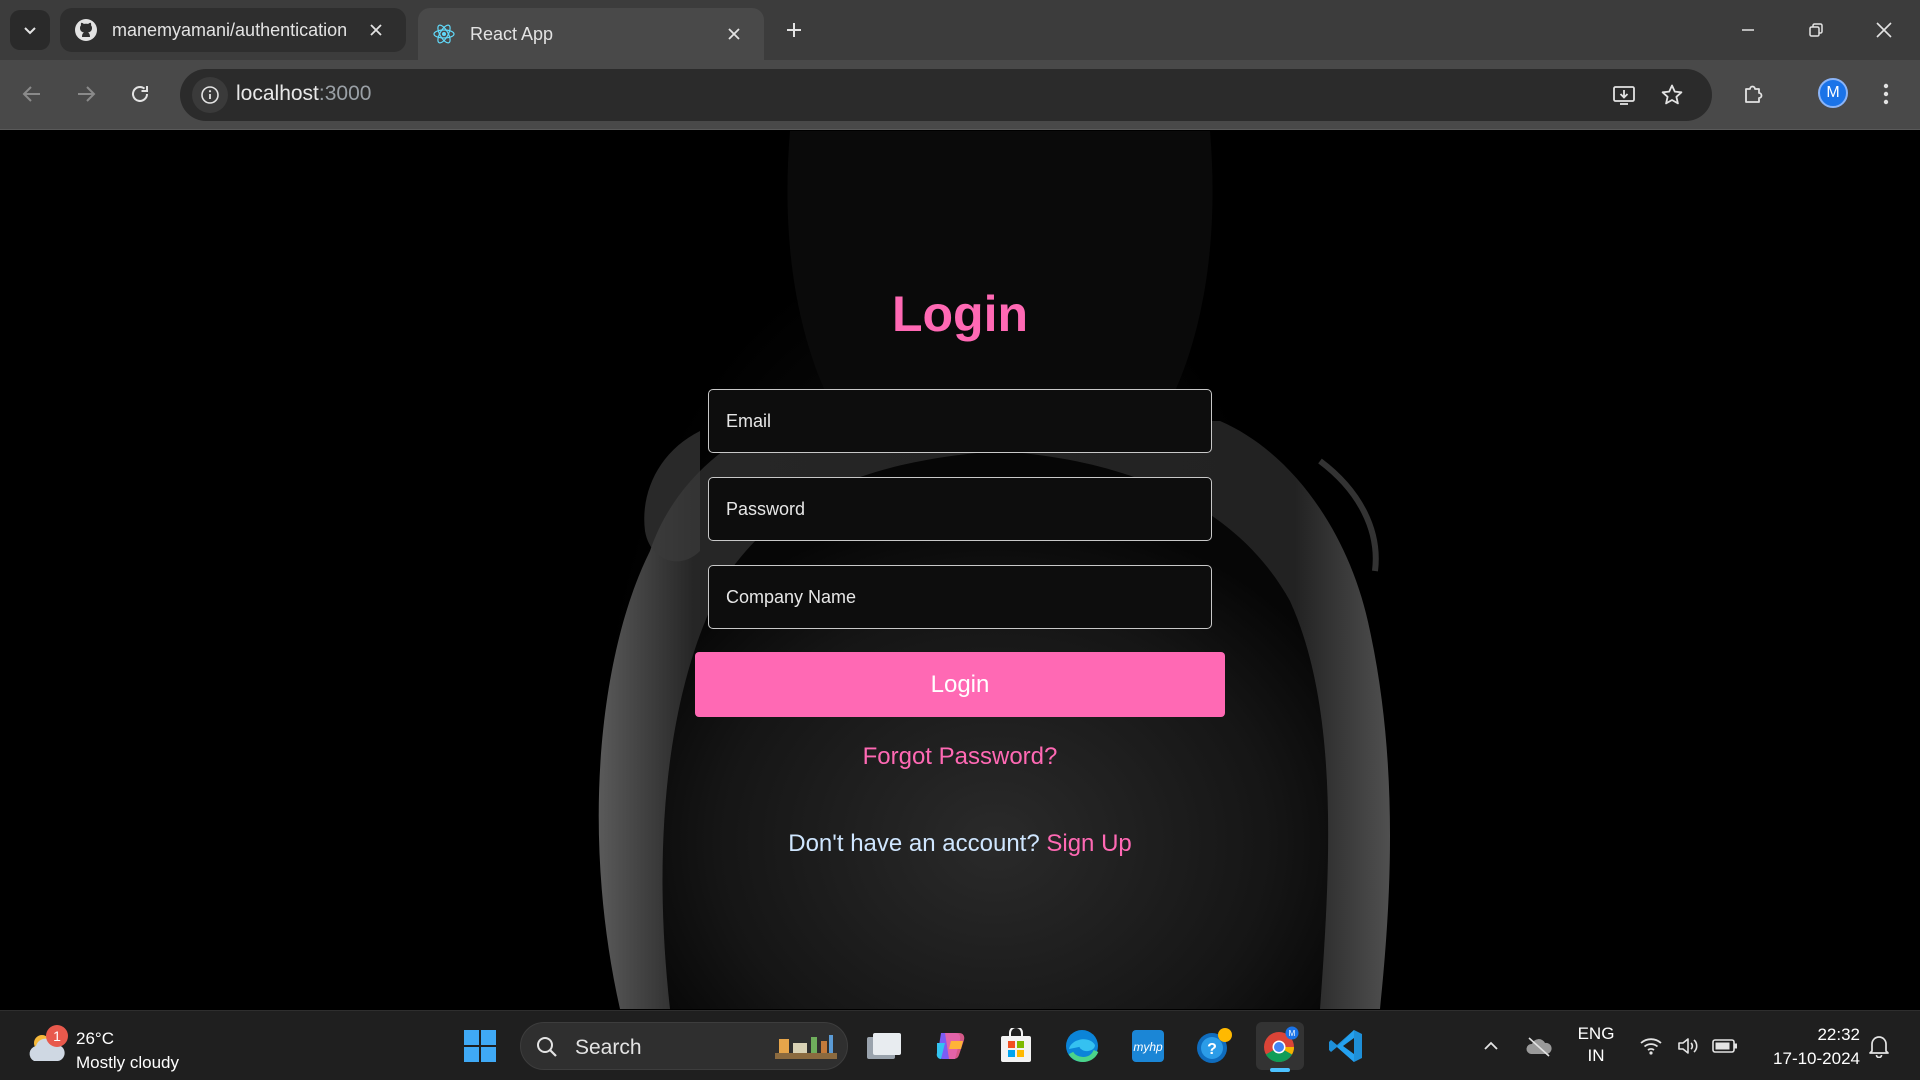 The image size is (1920, 1080). I want to click on plus-icon, so click(794, 30).